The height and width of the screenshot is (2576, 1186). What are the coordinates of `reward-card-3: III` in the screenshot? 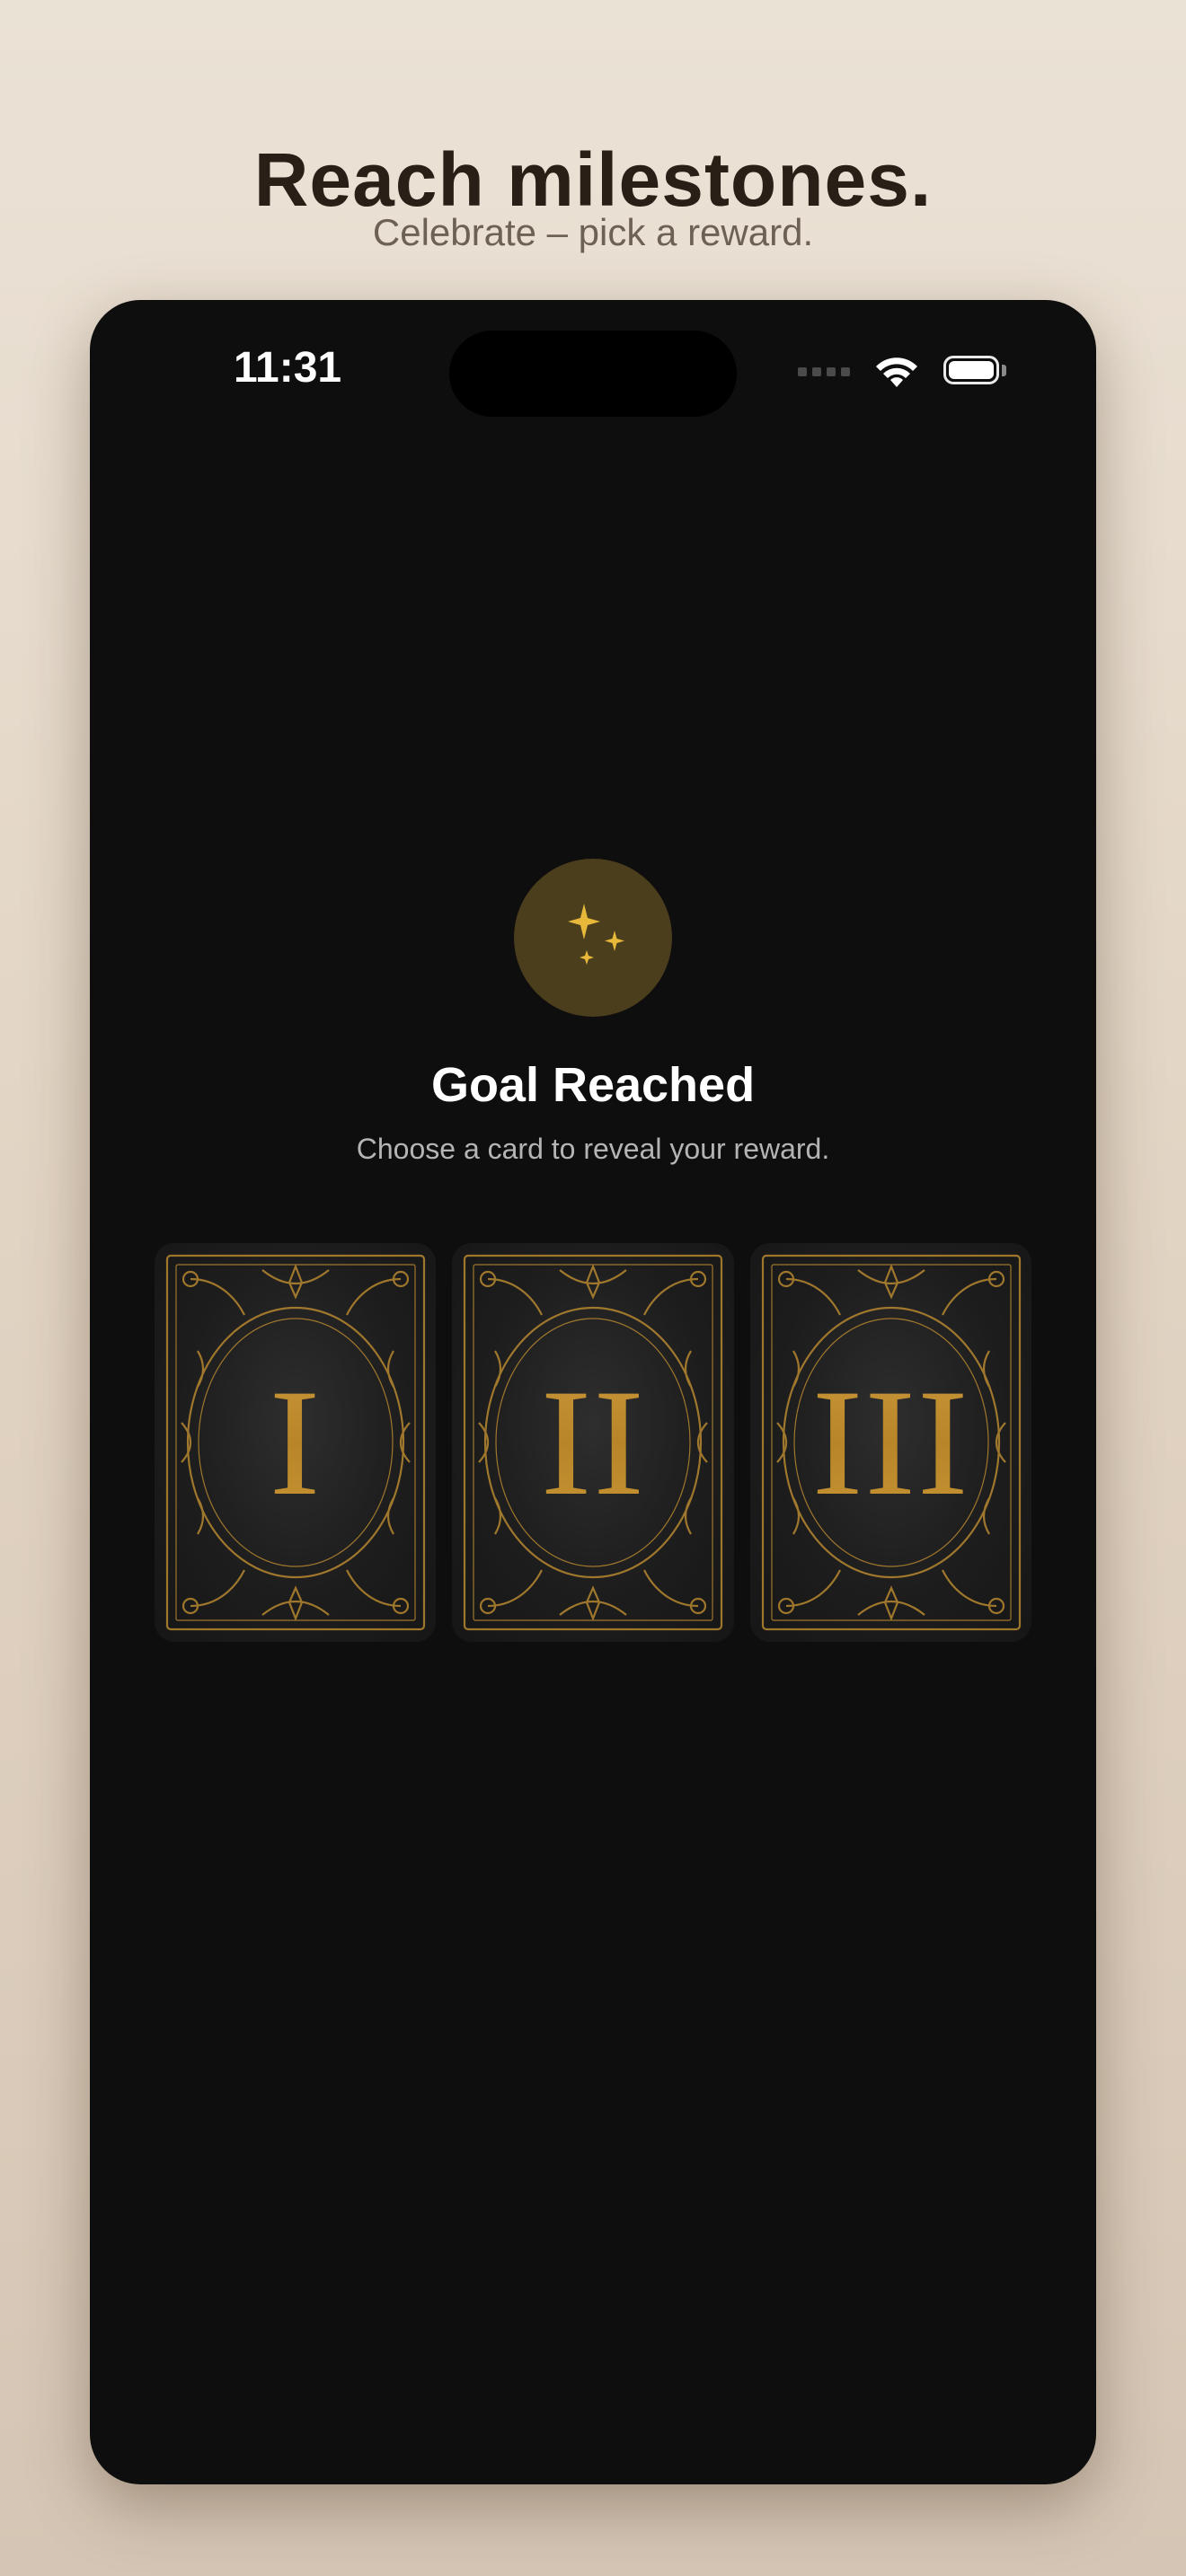 It's located at (890, 1442).